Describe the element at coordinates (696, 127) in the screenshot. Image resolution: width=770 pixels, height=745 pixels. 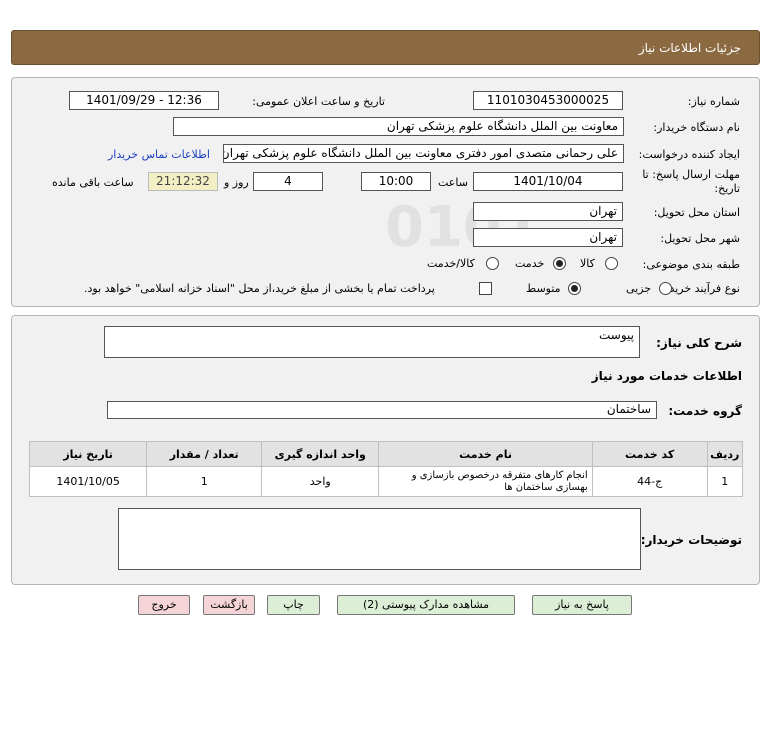
I see `buyer-org-label: نام دستگاه خریدار:` at that location.